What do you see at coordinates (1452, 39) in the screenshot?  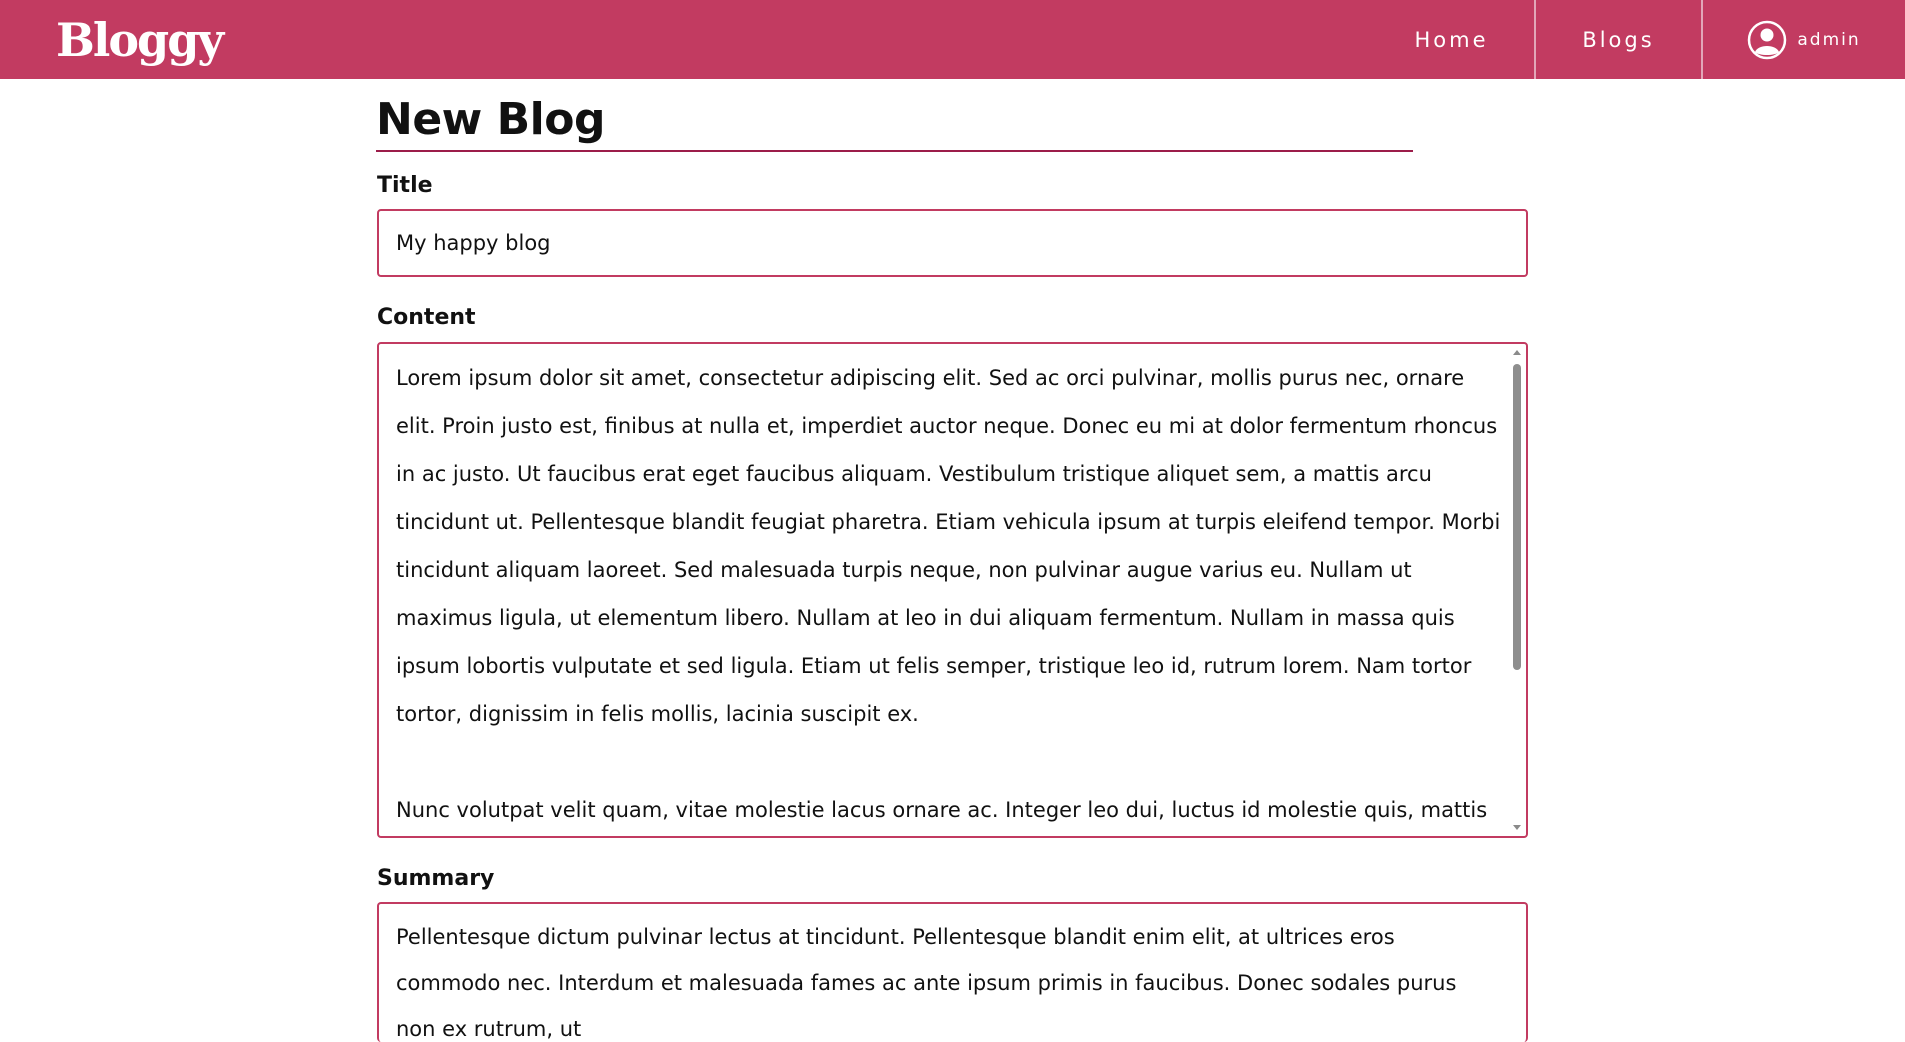 I see `nav-home-link: Home` at bounding box center [1452, 39].